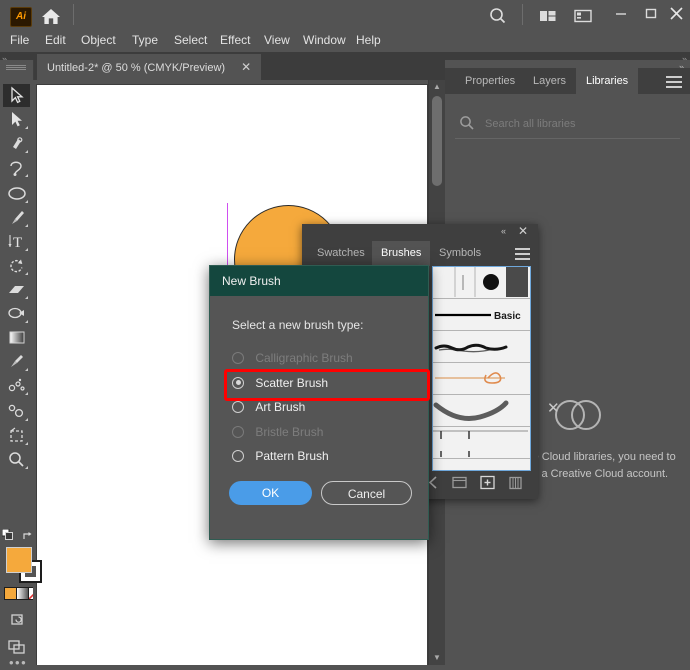  Describe the element at coordinates (420, 232) in the screenshot. I see `brushes-panel-header: « ✕` at that location.